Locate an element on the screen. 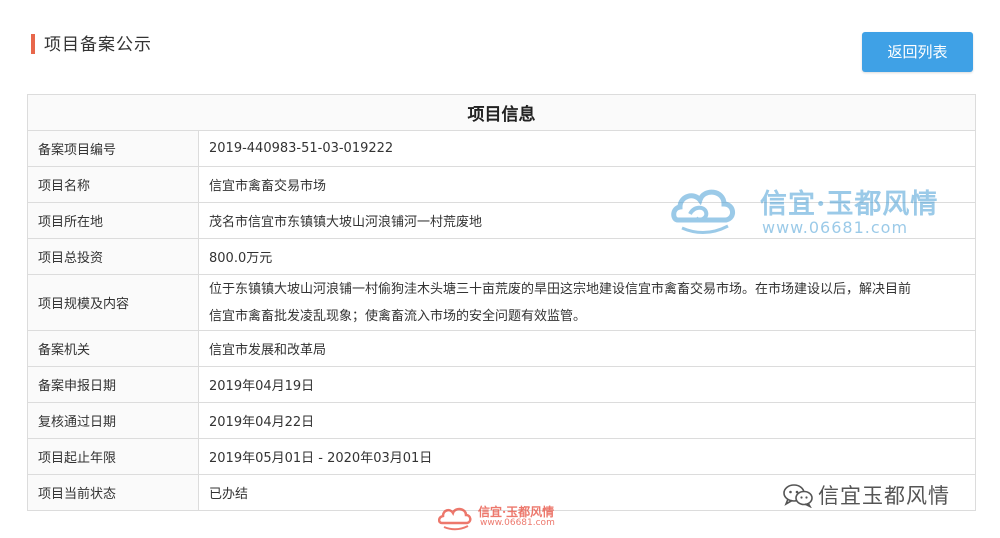  row-label: 项目当前状态 is located at coordinates (113, 492).